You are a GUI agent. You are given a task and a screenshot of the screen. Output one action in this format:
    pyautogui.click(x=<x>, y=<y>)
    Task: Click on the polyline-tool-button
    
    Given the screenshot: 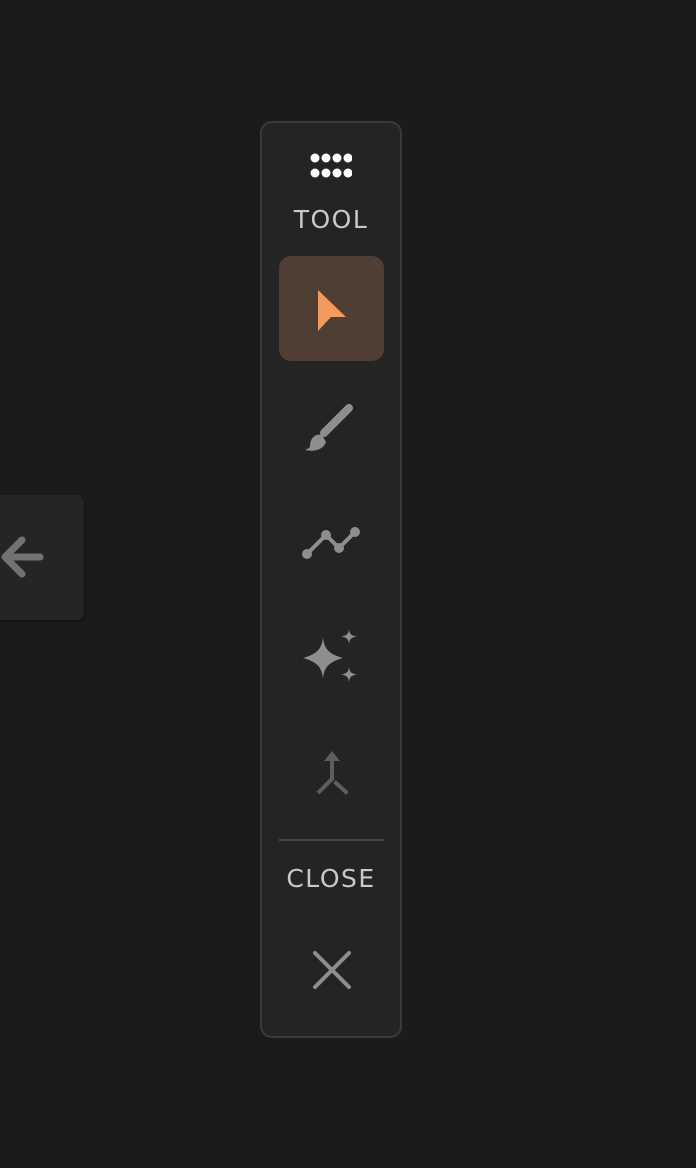 What is the action you would take?
    pyautogui.click(x=331, y=541)
    